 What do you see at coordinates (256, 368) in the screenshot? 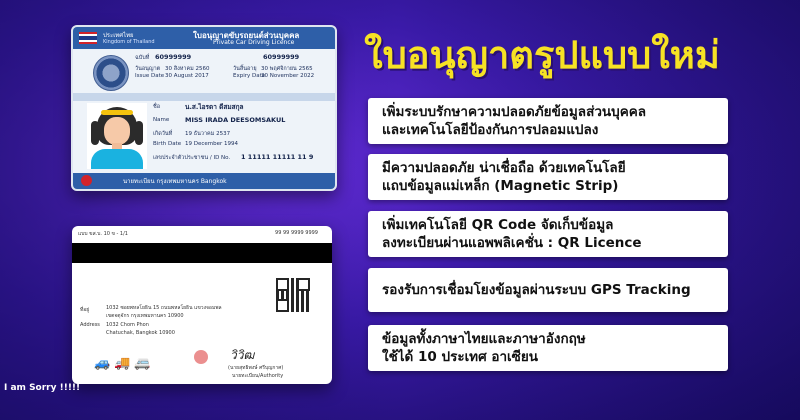
I see `signer-name: (นายสุทธิพงษ์ ศรีบุญกาศ)` at bounding box center [256, 368].